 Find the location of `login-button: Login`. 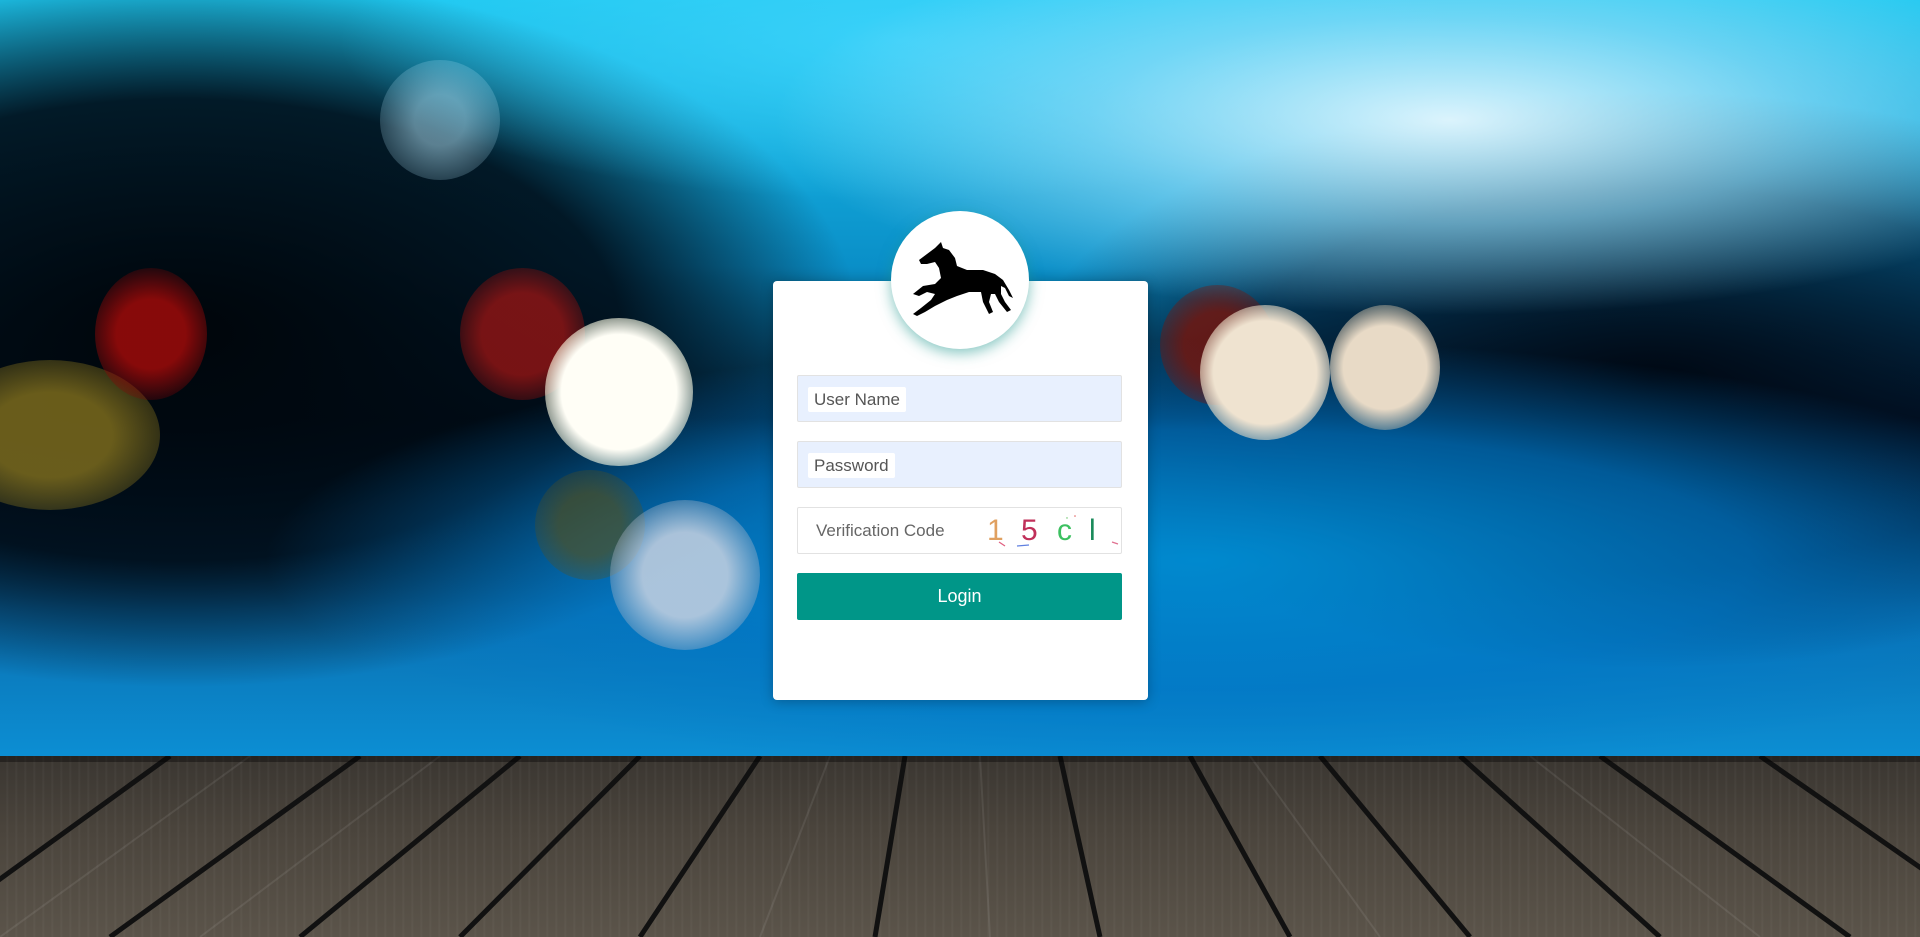

login-button: Login is located at coordinates (959, 596).